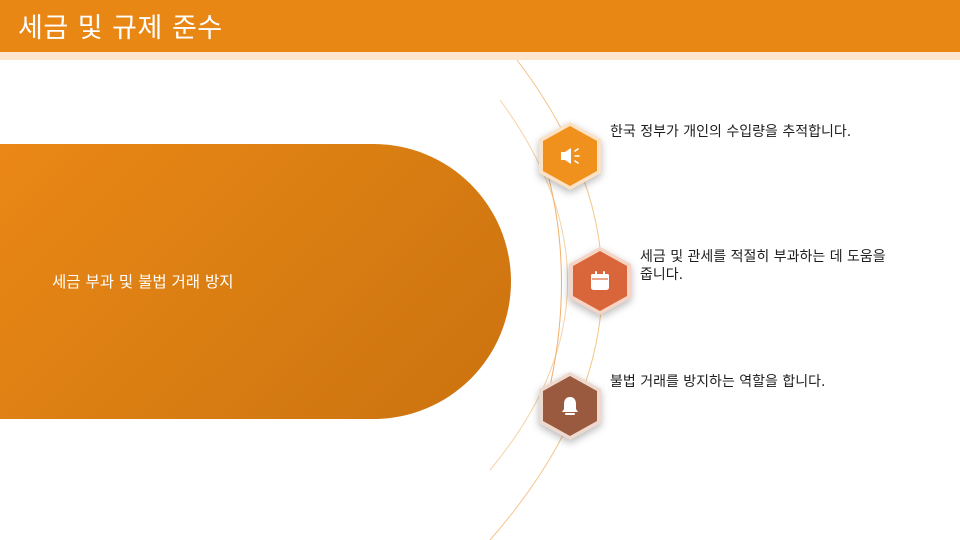 The width and height of the screenshot is (960, 540). I want to click on megaphone-icon, so click(570, 156).